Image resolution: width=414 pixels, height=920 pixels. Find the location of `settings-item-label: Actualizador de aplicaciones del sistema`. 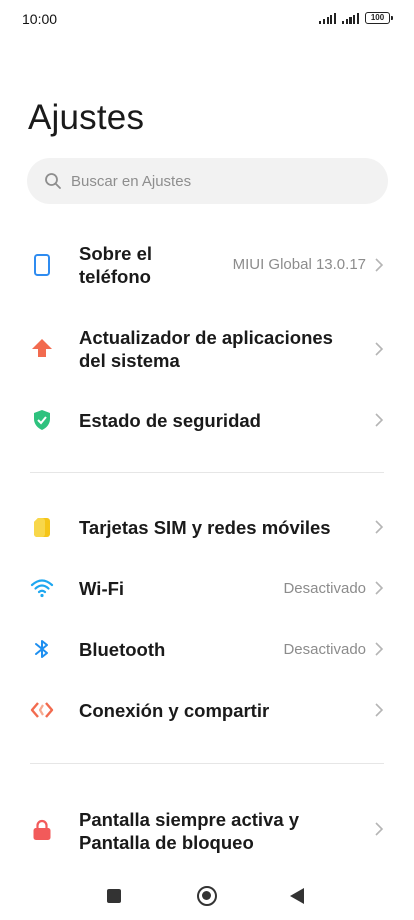

settings-item-label: Actualizador de aplicaciones del sistema is located at coordinates (206, 349).